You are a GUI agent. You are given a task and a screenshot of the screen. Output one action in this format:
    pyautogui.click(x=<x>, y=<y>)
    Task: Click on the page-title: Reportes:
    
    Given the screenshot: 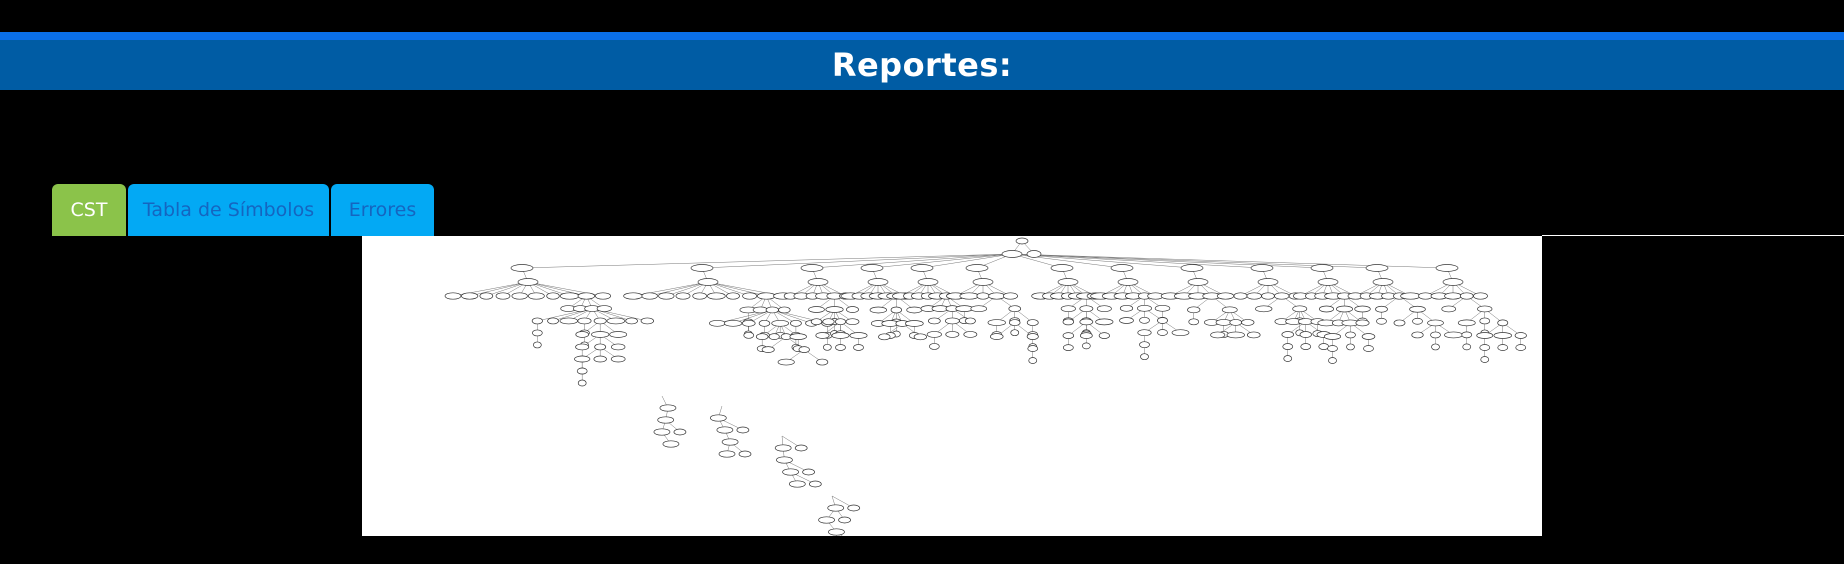 What is the action you would take?
    pyautogui.click(x=922, y=65)
    